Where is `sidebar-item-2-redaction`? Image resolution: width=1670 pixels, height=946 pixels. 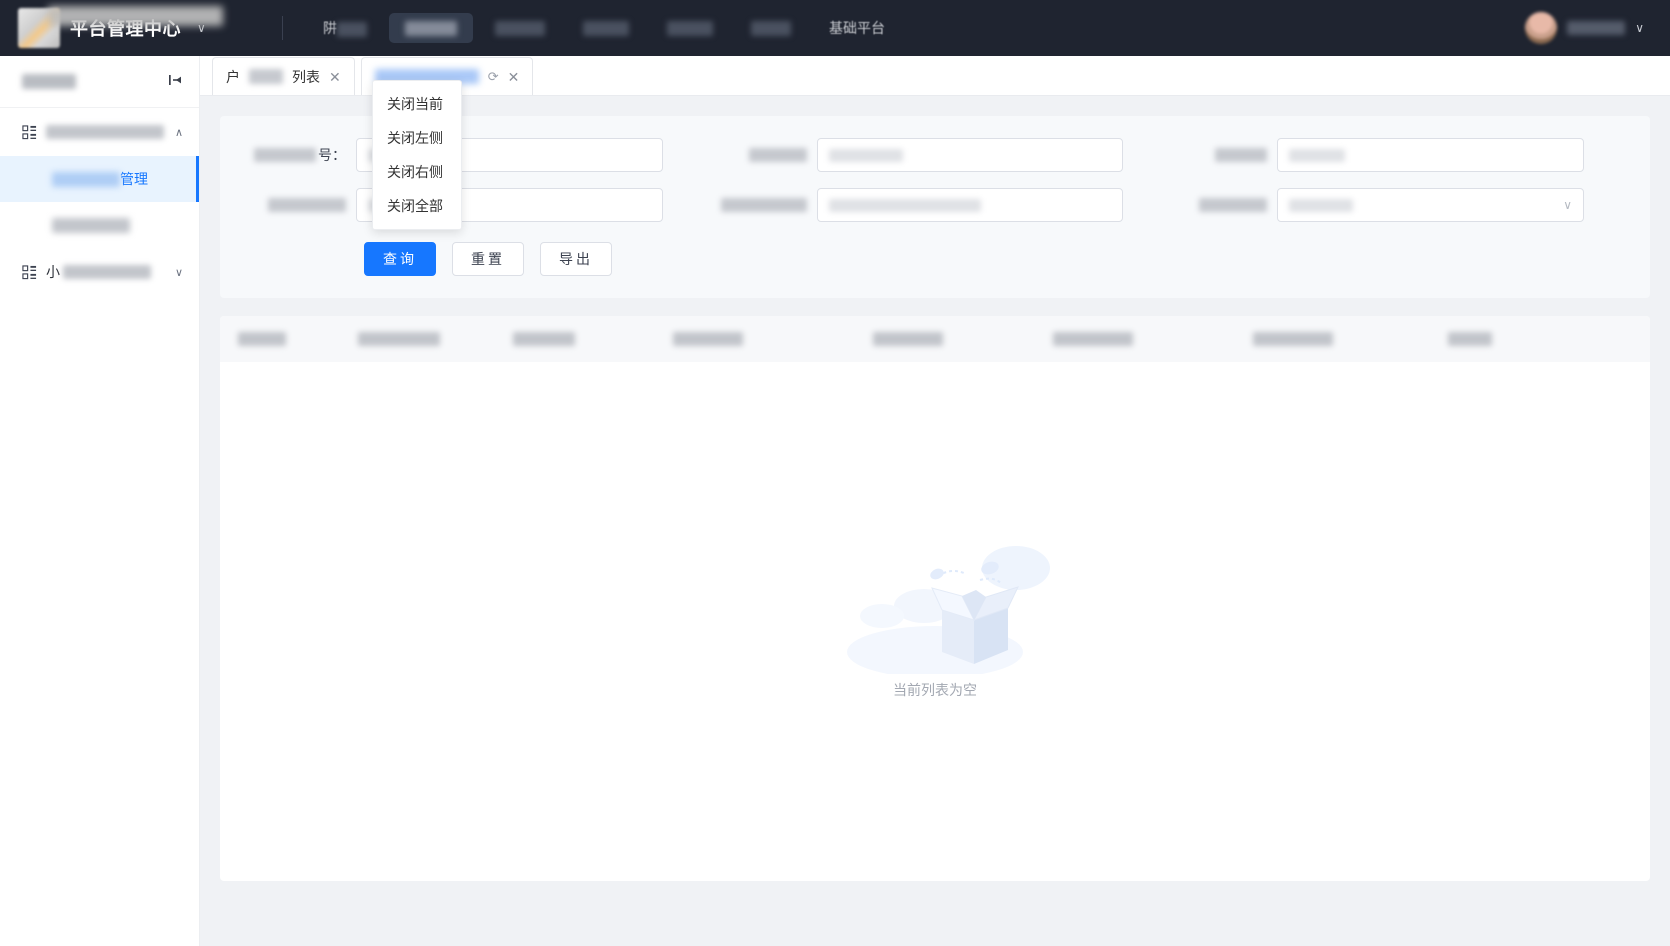 sidebar-item-2-redaction is located at coordinates (91, 225).